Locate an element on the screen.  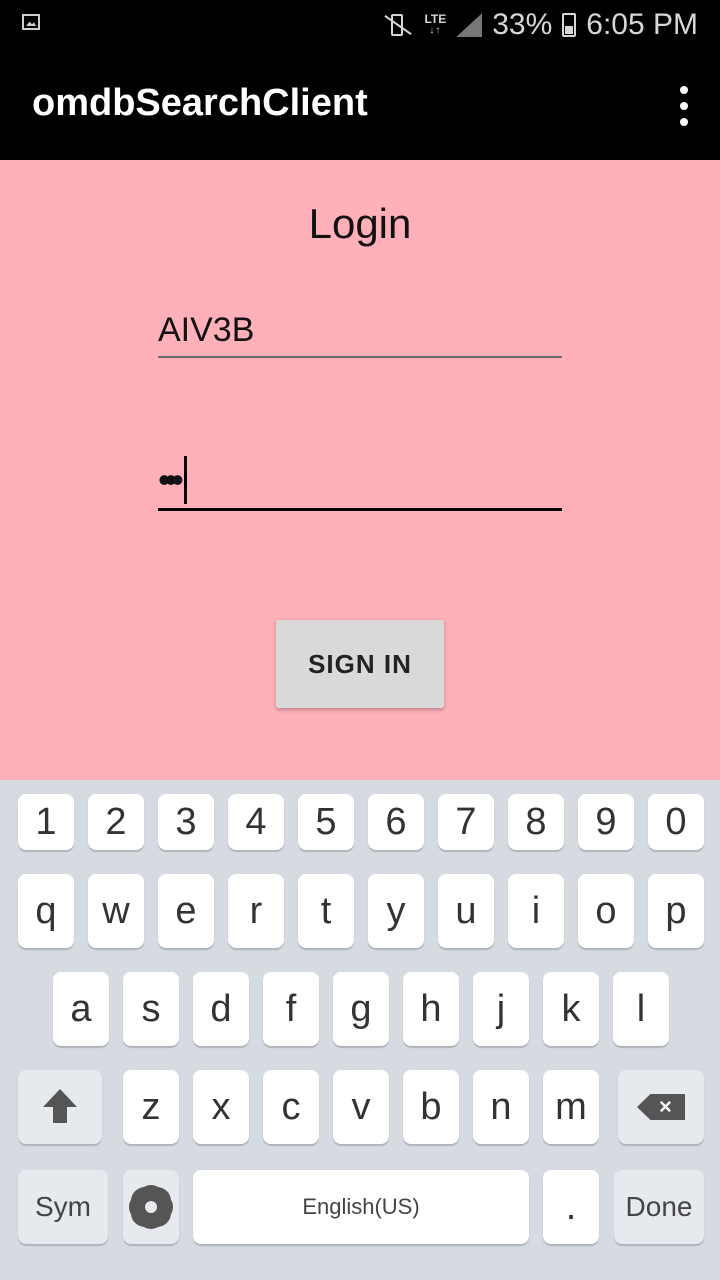
overflow-menu-button is located at coordinates (684, 106).